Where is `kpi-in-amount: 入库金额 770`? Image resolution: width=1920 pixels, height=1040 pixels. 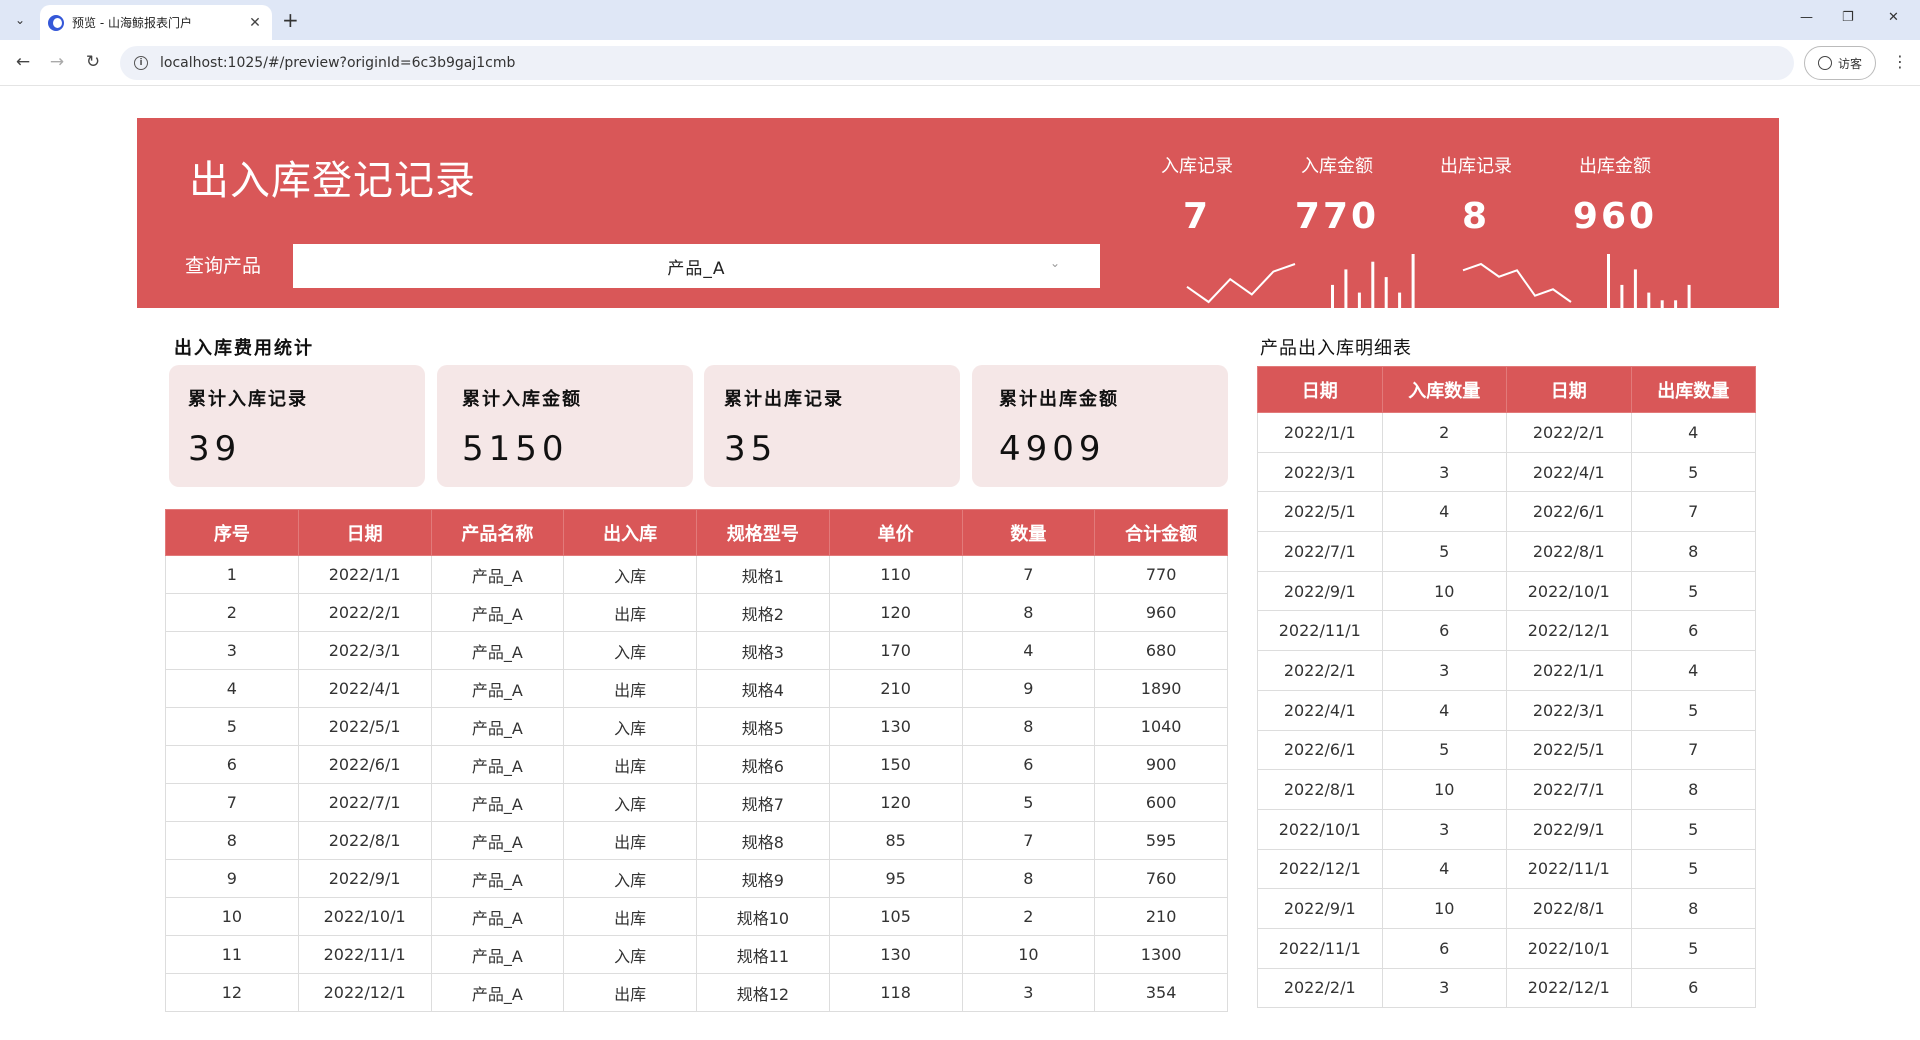 kpi-in-amount: 入库金额 770 is located at coordinates (1337, 194).